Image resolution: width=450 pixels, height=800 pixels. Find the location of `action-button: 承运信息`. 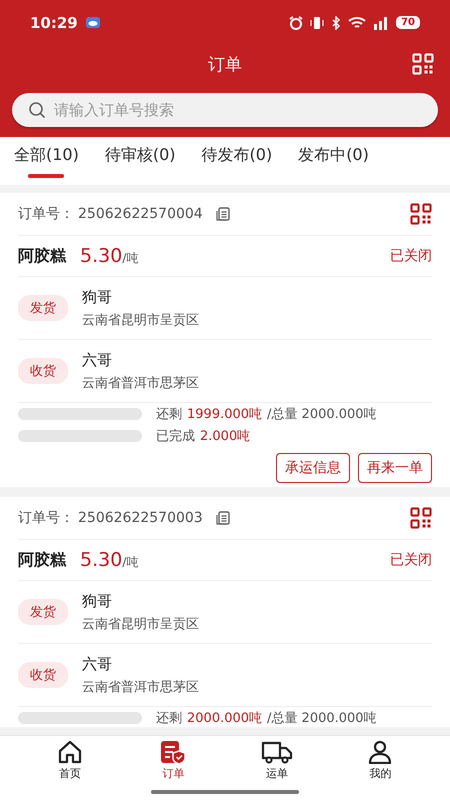

action-button: 承运信息 is located at coordinates (313, 468).